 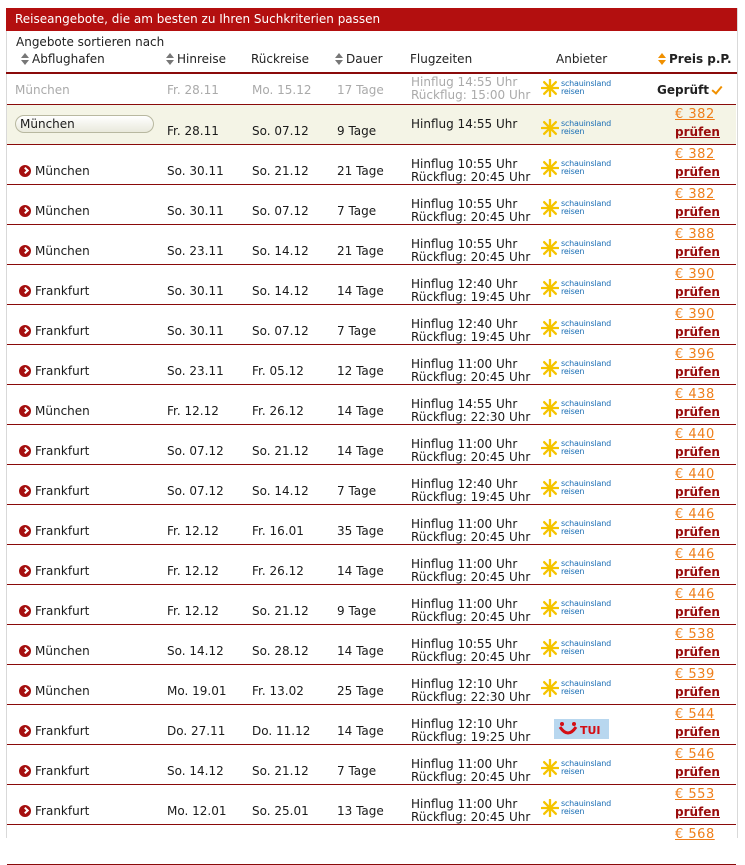 What do you see at coordinates (25, 571) in the screenshot?
I see `arrow-right-icon` at bounding box center [25, 571].